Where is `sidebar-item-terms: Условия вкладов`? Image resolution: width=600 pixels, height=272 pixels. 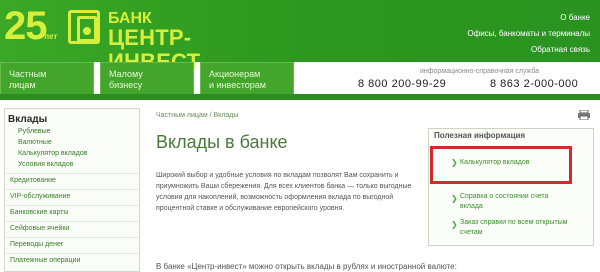
sidebar-item-terms: Условия вкладов is located at coordinates (45, 164).